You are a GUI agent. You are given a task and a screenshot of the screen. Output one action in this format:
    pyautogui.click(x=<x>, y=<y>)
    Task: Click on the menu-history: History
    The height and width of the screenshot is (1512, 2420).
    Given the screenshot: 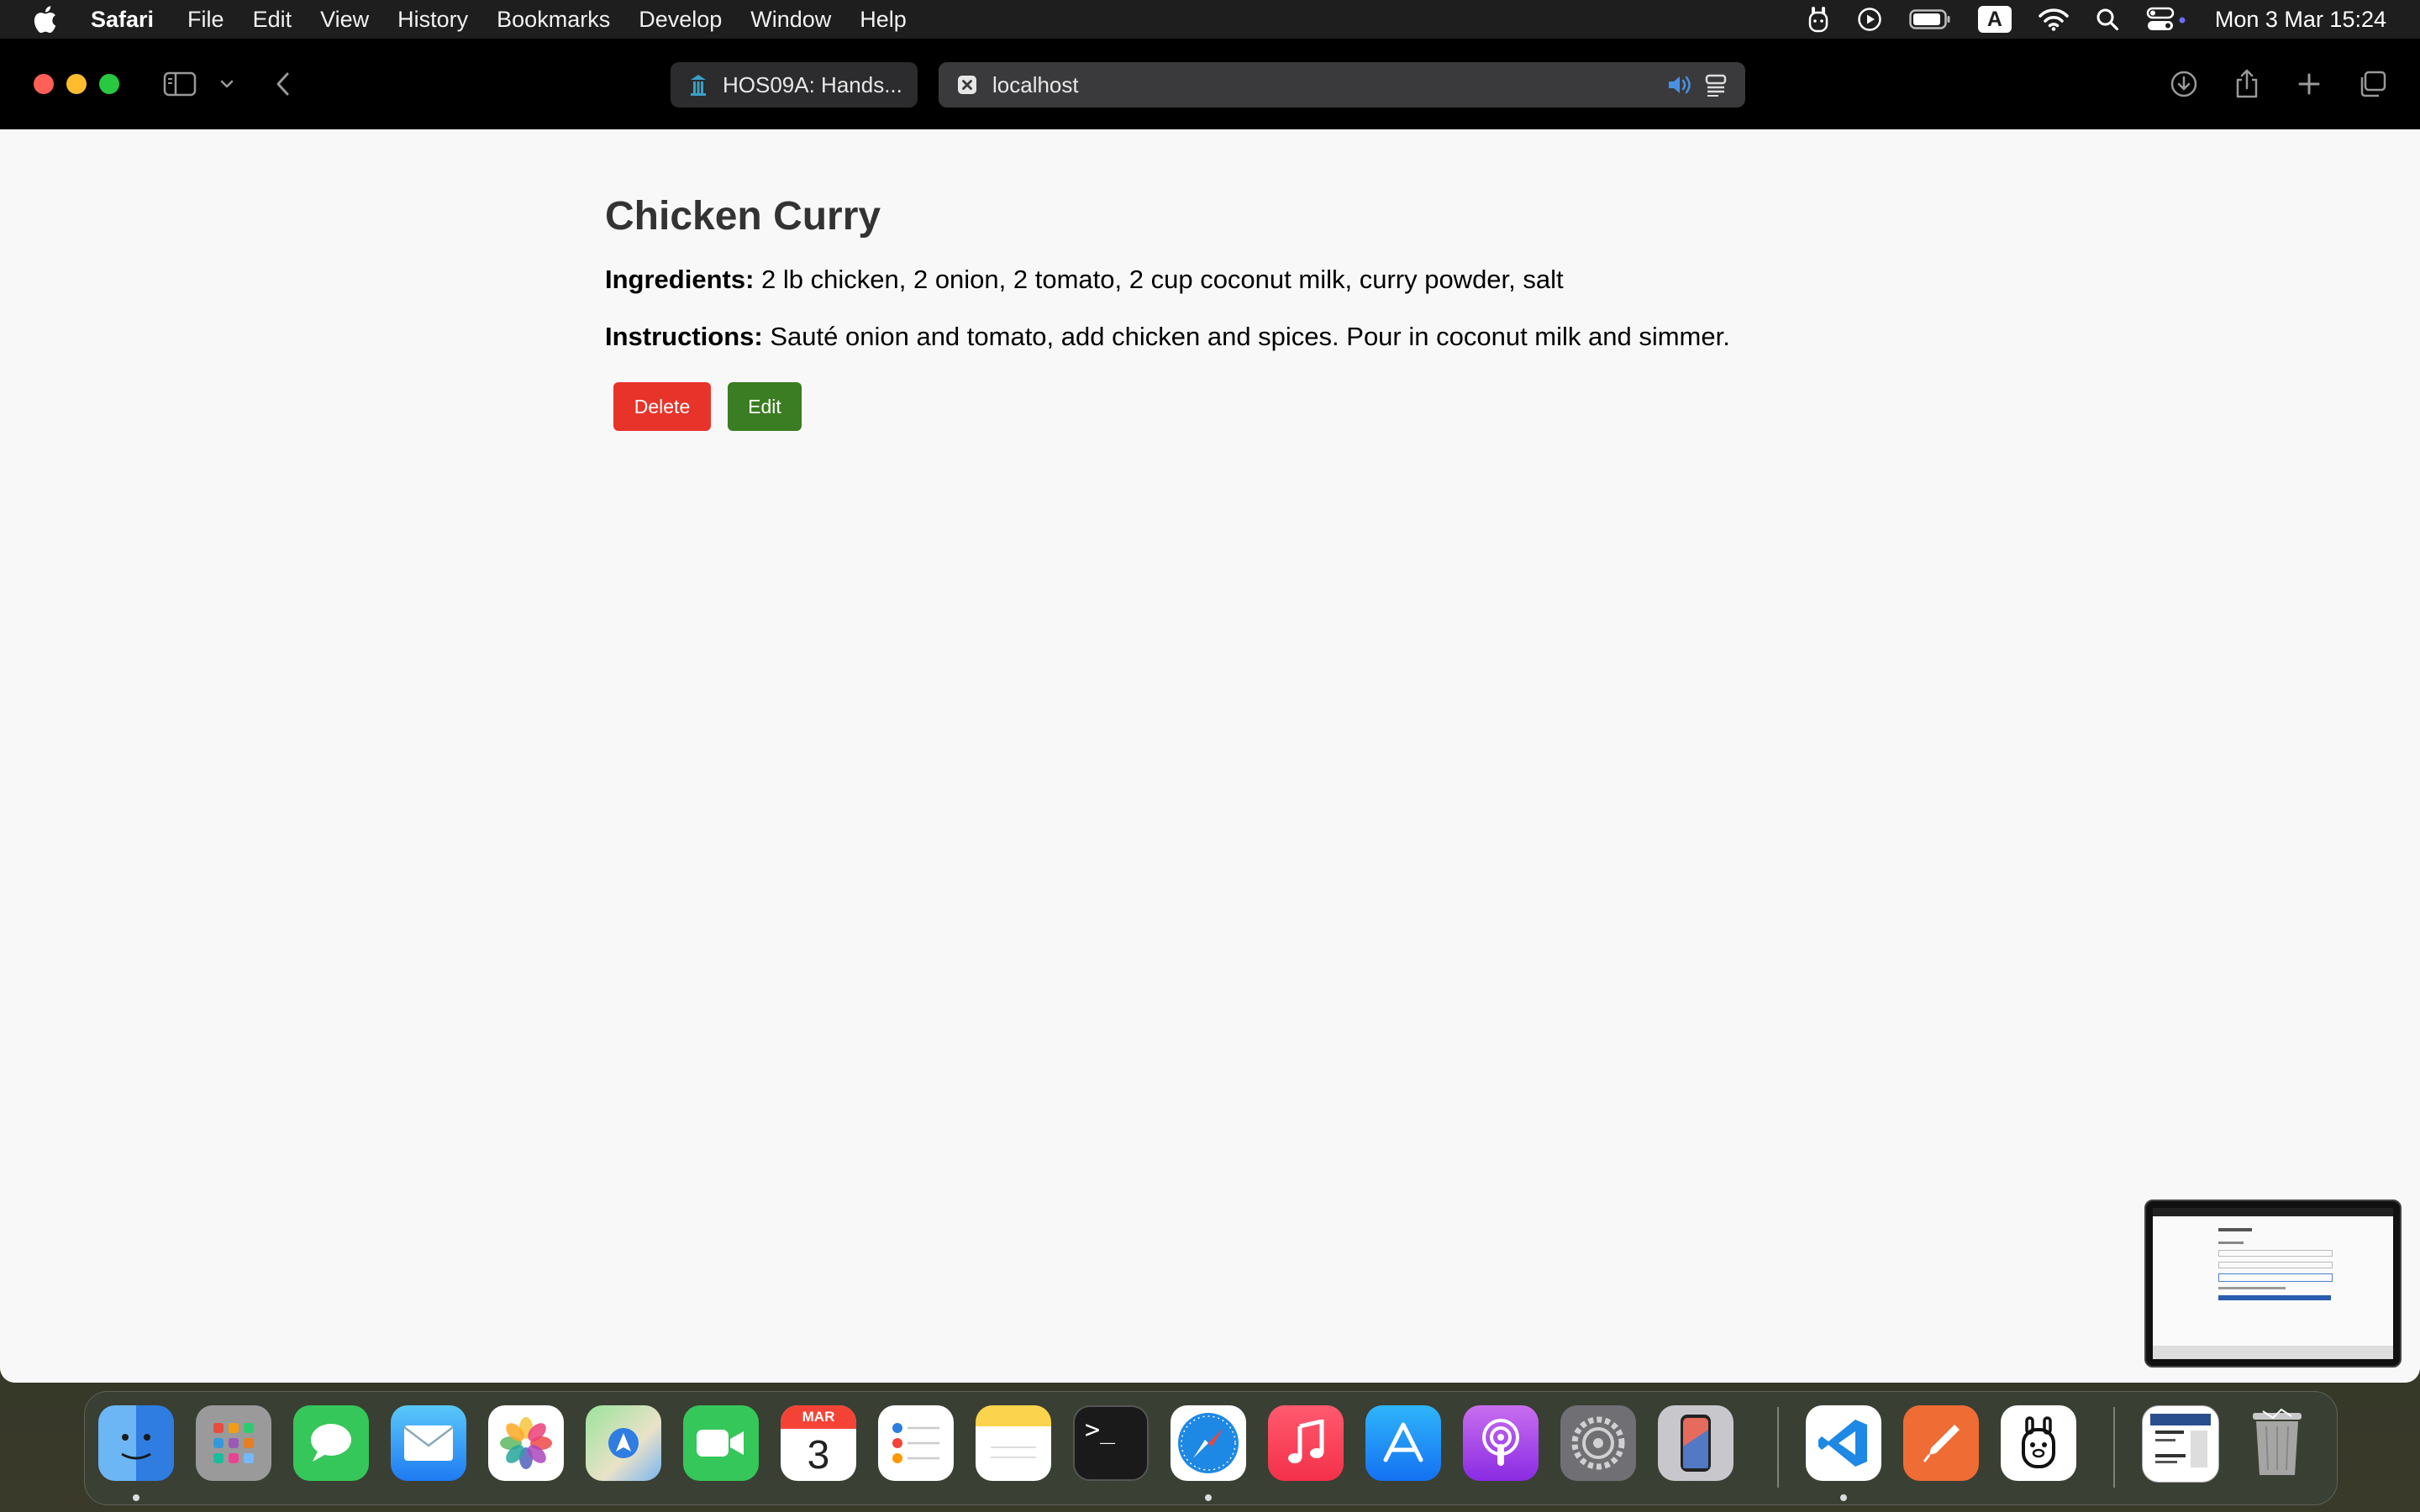 What is the action you would take?
    pyautogui.click(x=433, y=20)
    